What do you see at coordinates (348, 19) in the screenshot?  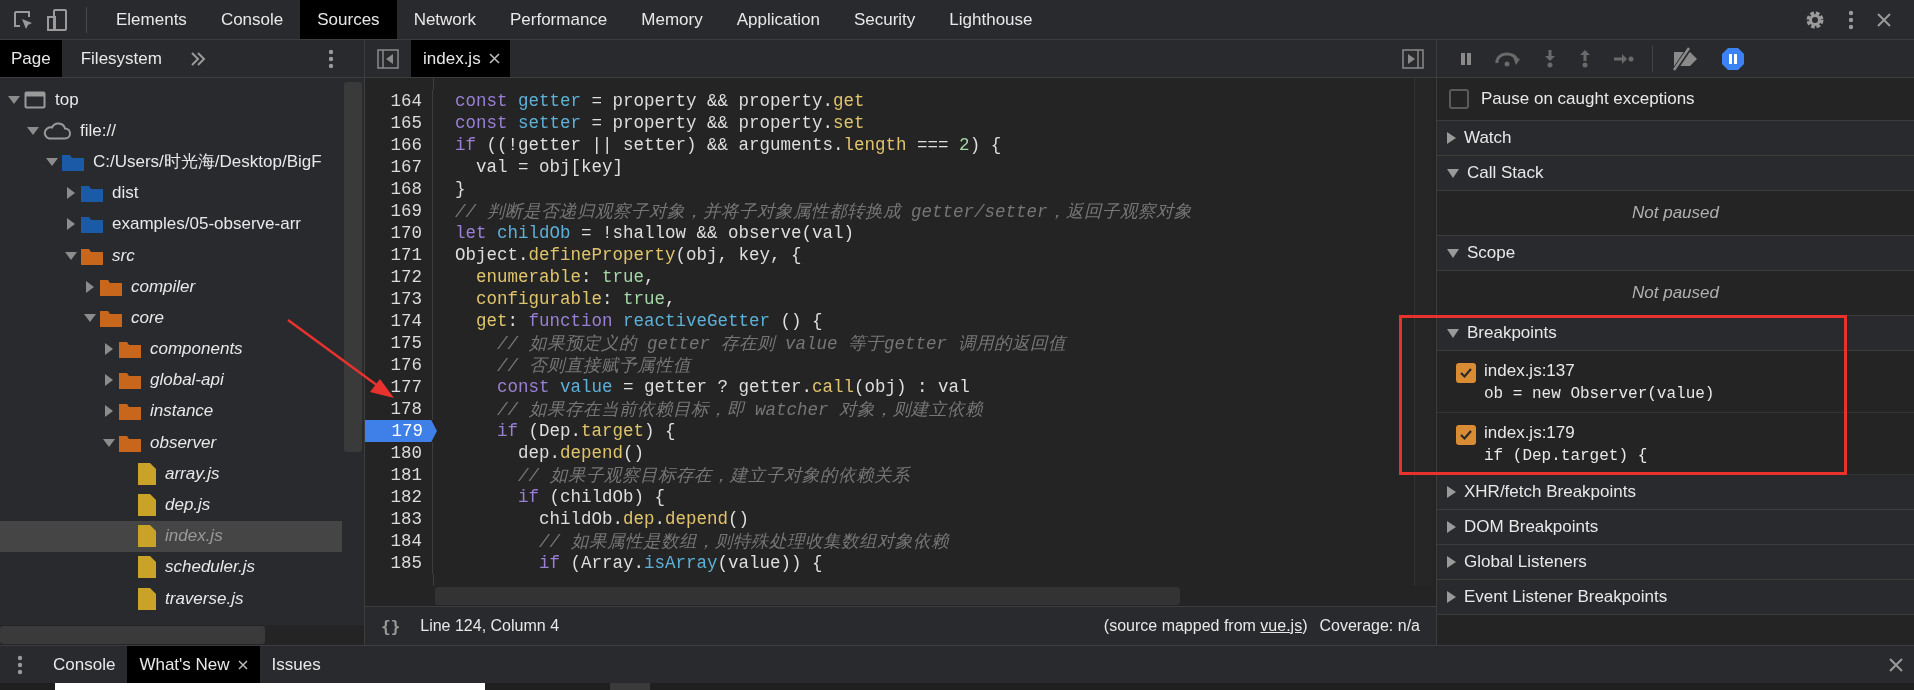 I see `panel-tab: Sources` at bounding box center [348, 19].